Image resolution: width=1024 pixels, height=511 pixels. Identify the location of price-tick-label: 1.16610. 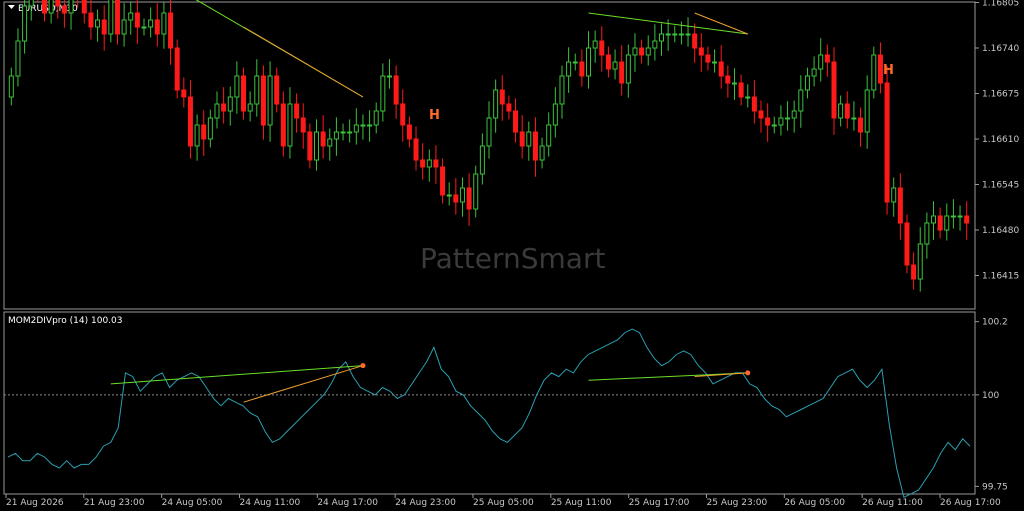
(1000, 140).